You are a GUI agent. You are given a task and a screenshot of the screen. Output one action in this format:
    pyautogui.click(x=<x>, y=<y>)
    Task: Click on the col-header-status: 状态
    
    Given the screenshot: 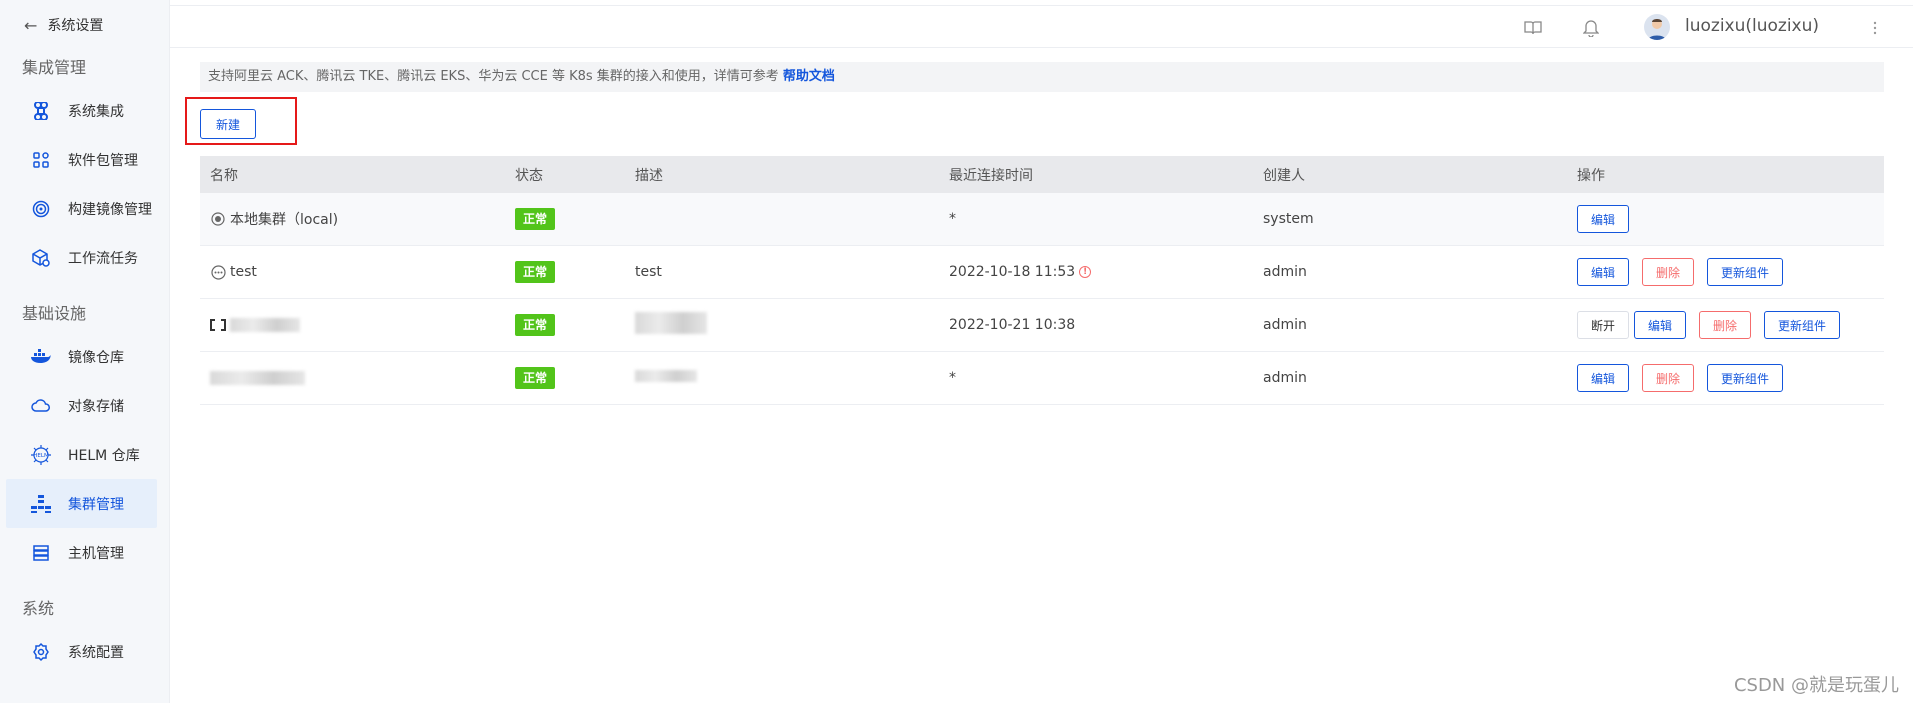 What is the action you would take?
    pyautogui.click(x=529, y=175)
    